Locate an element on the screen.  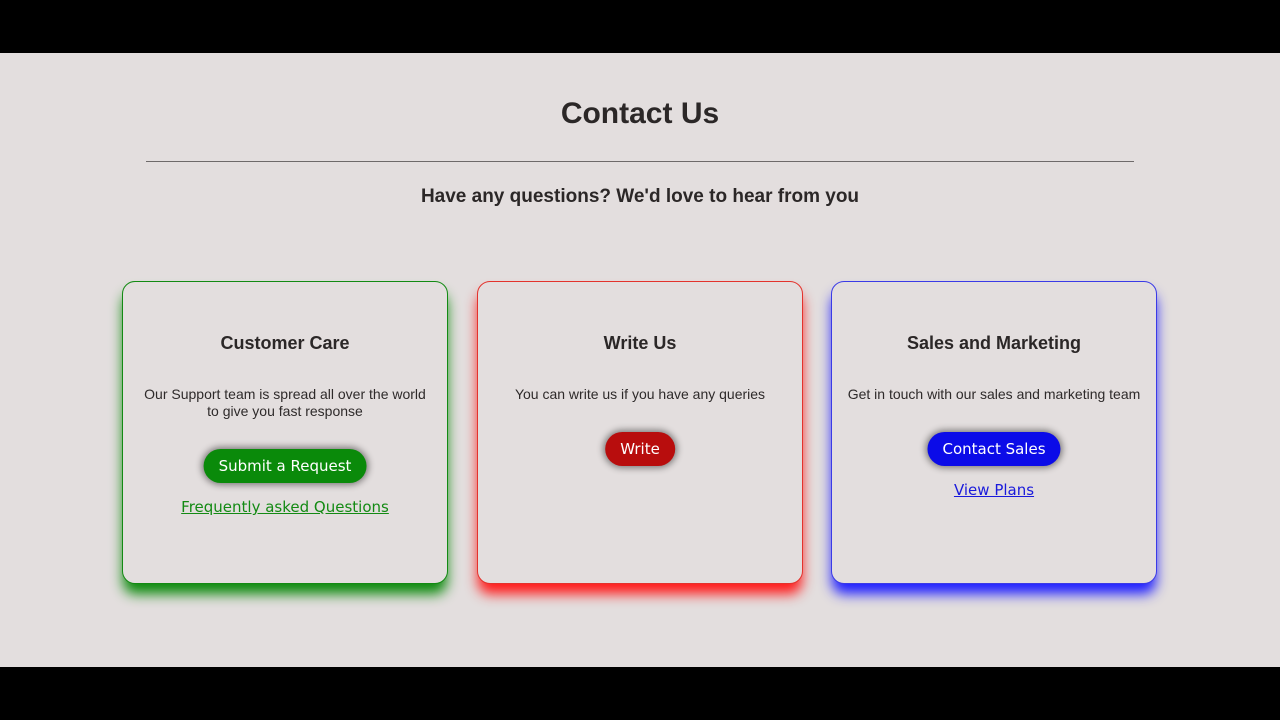
contact-sales-button: Contact Sales is located at coordinates (994, 449).